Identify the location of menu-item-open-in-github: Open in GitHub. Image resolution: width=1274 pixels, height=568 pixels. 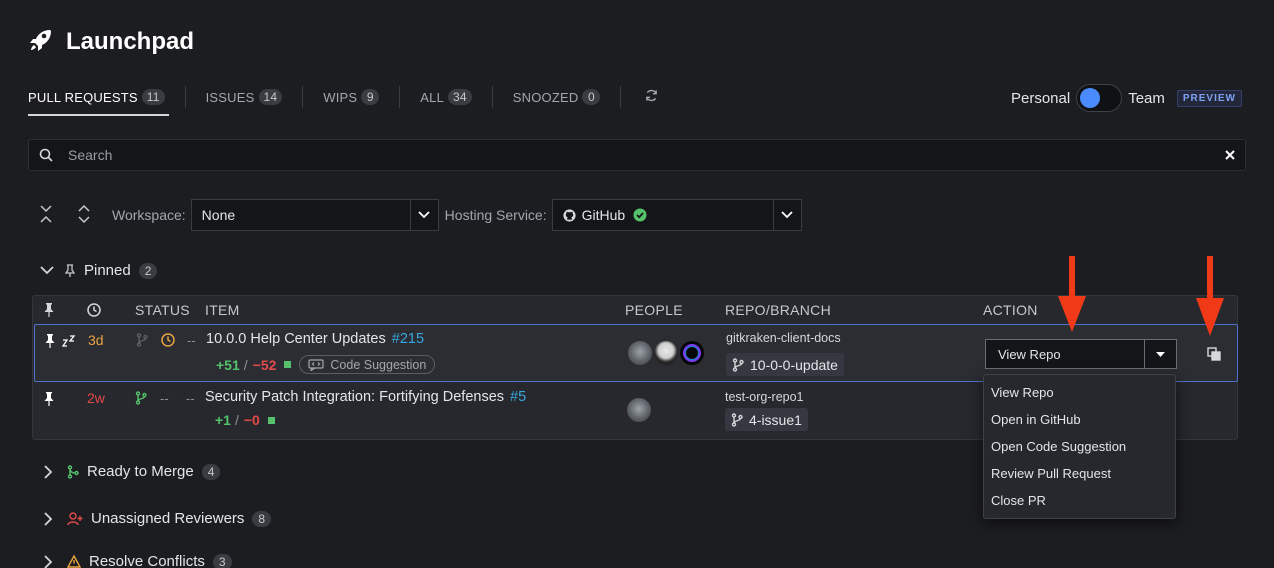
(1079, 419).